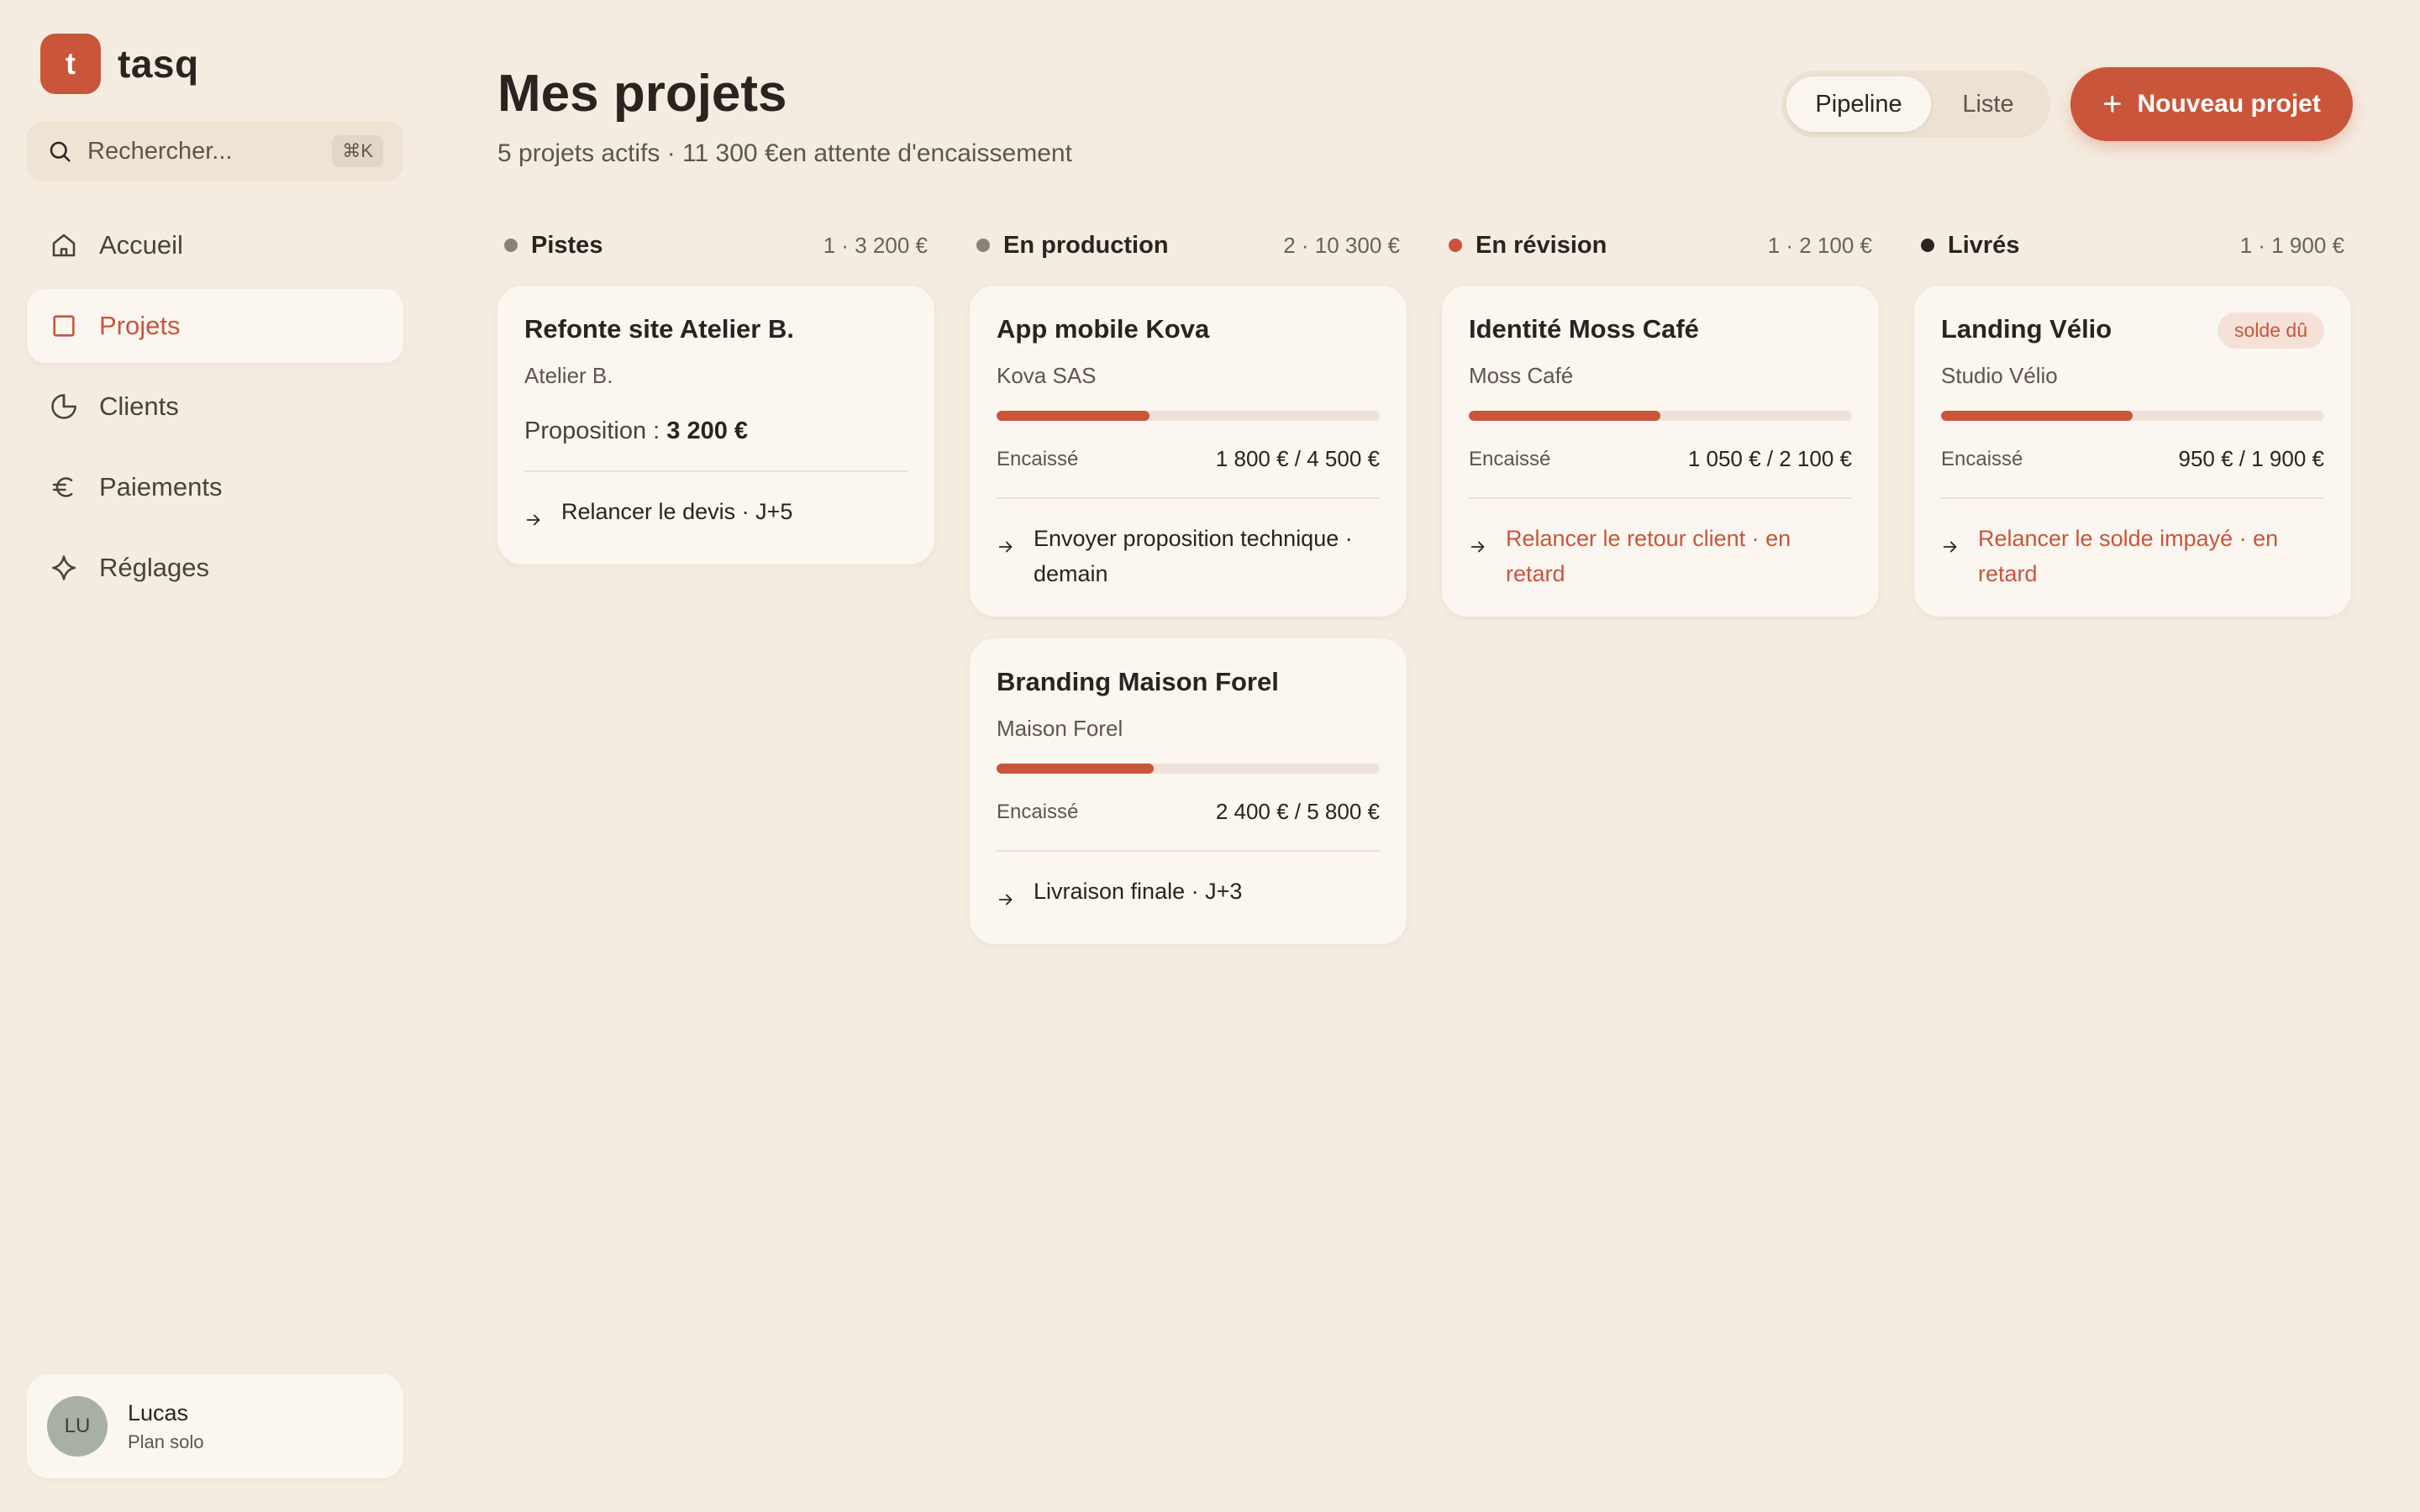  I want to click on user-card: LU Lucas Plan solo, so click(215, 1426).